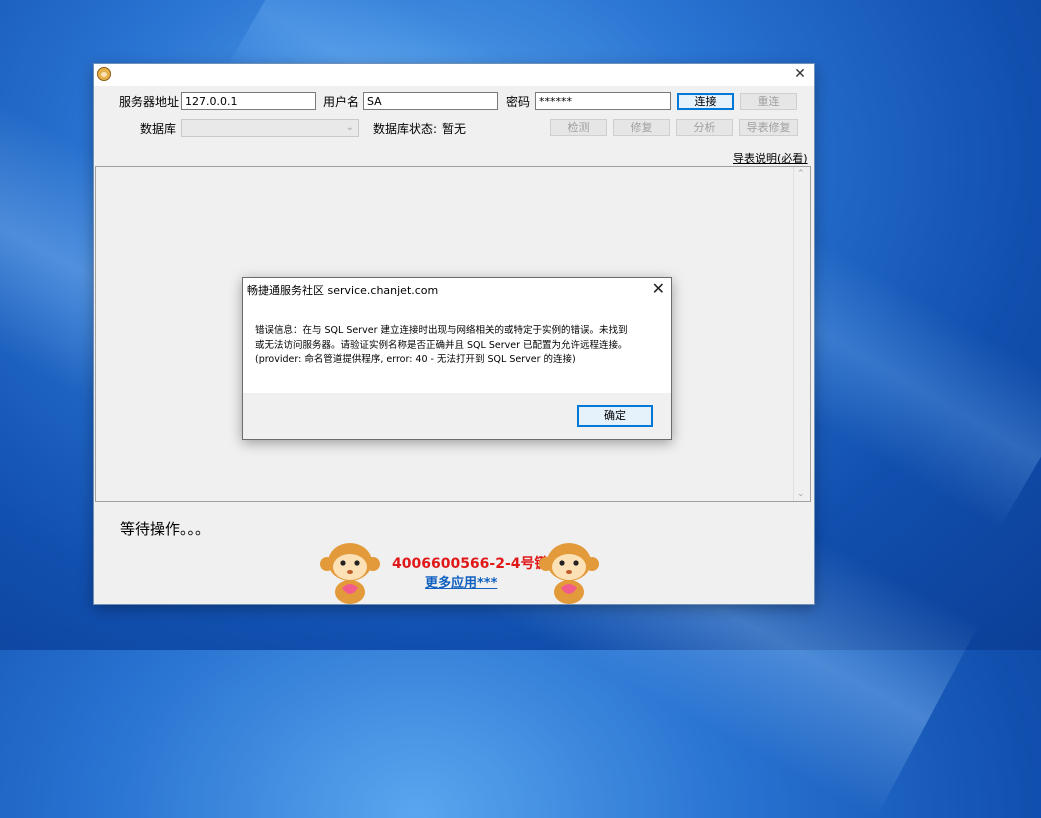 This screenshot has width=1041, height=818. Describe the element at coordinates (578, 127) in the screenshot. I see `check-button: 检测` at that location.